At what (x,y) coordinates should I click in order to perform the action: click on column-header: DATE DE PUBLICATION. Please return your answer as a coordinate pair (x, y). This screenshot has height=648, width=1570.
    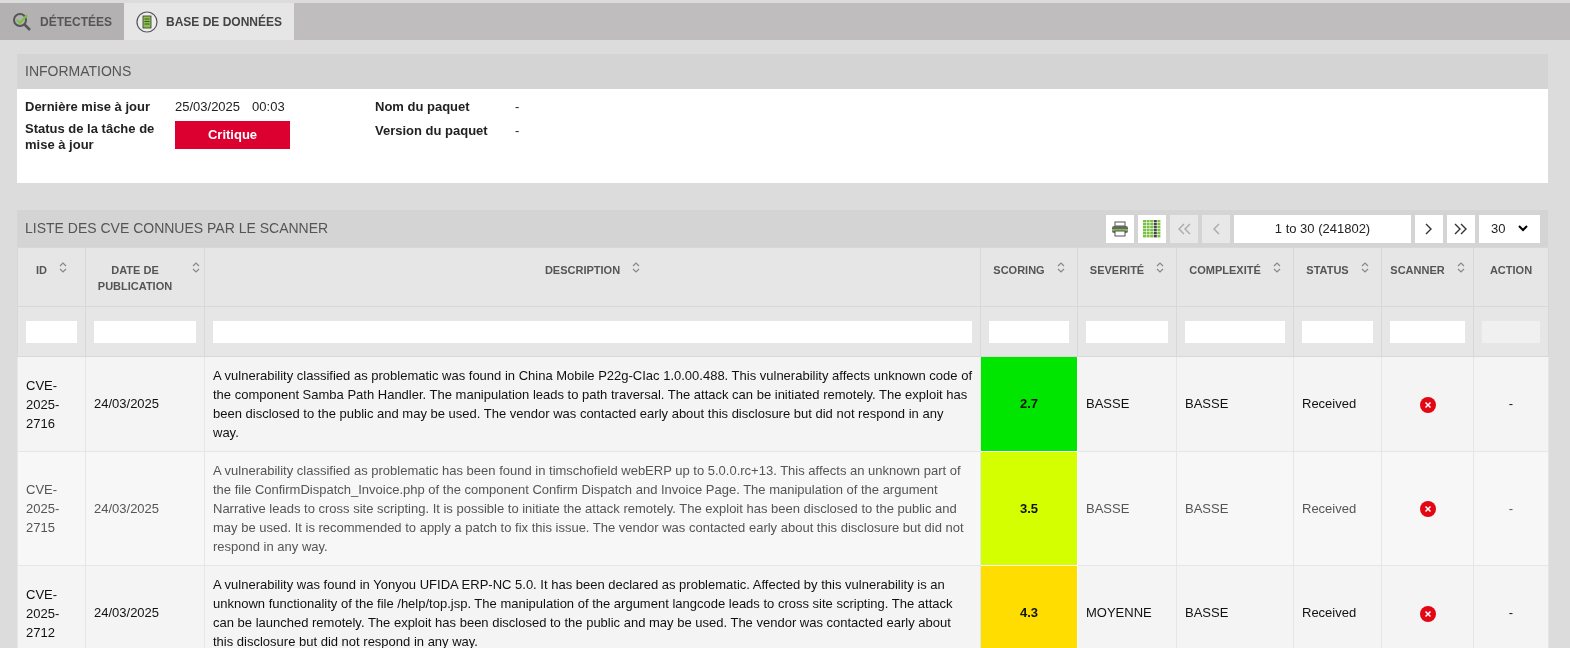
    Looking at the image, I should click on (135, 278).